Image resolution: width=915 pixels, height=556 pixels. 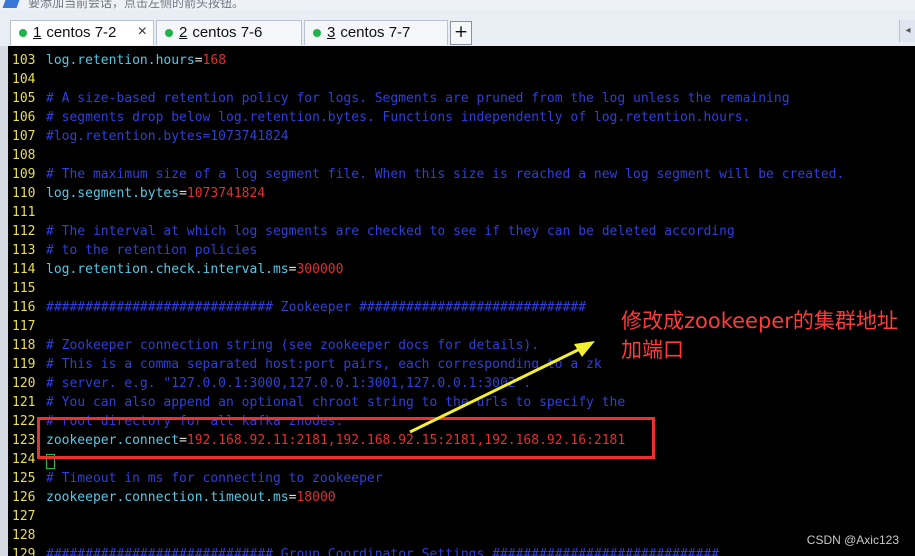 I want to click on tab-number: 1, so click(x=37, y=32).